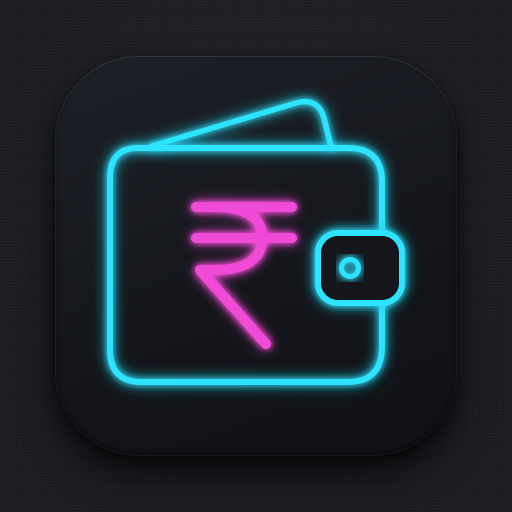 This screenshot has width=512, height=512. What do you see at coordinates (244, 275) in the screenshot?
I see `rupee-symbol-icon` at bounding box center [244, 275].